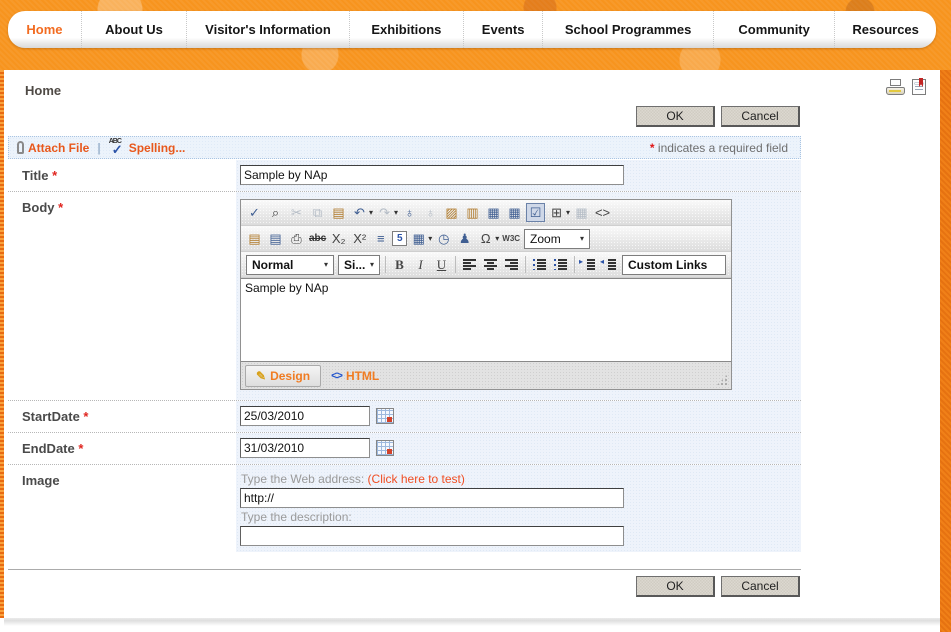  I want to click on nav-tab-label: Exhibitions, so click(406, 29).